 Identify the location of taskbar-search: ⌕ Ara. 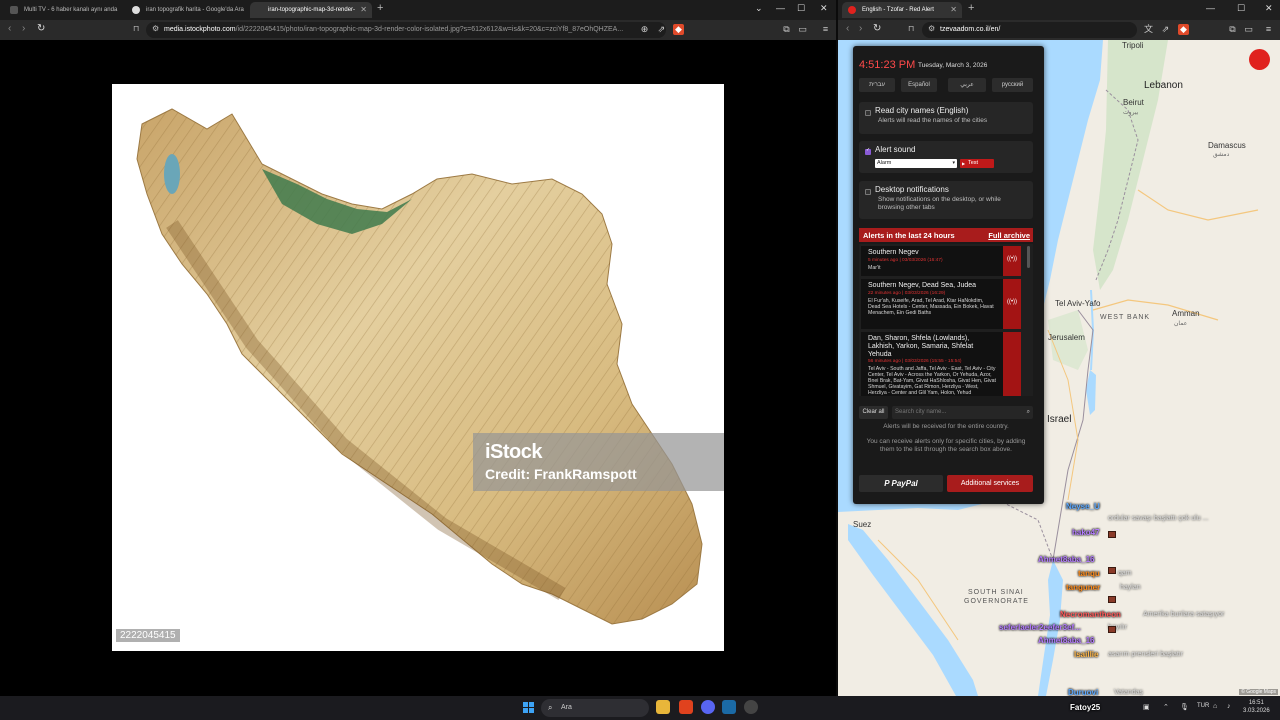
(595, 708).